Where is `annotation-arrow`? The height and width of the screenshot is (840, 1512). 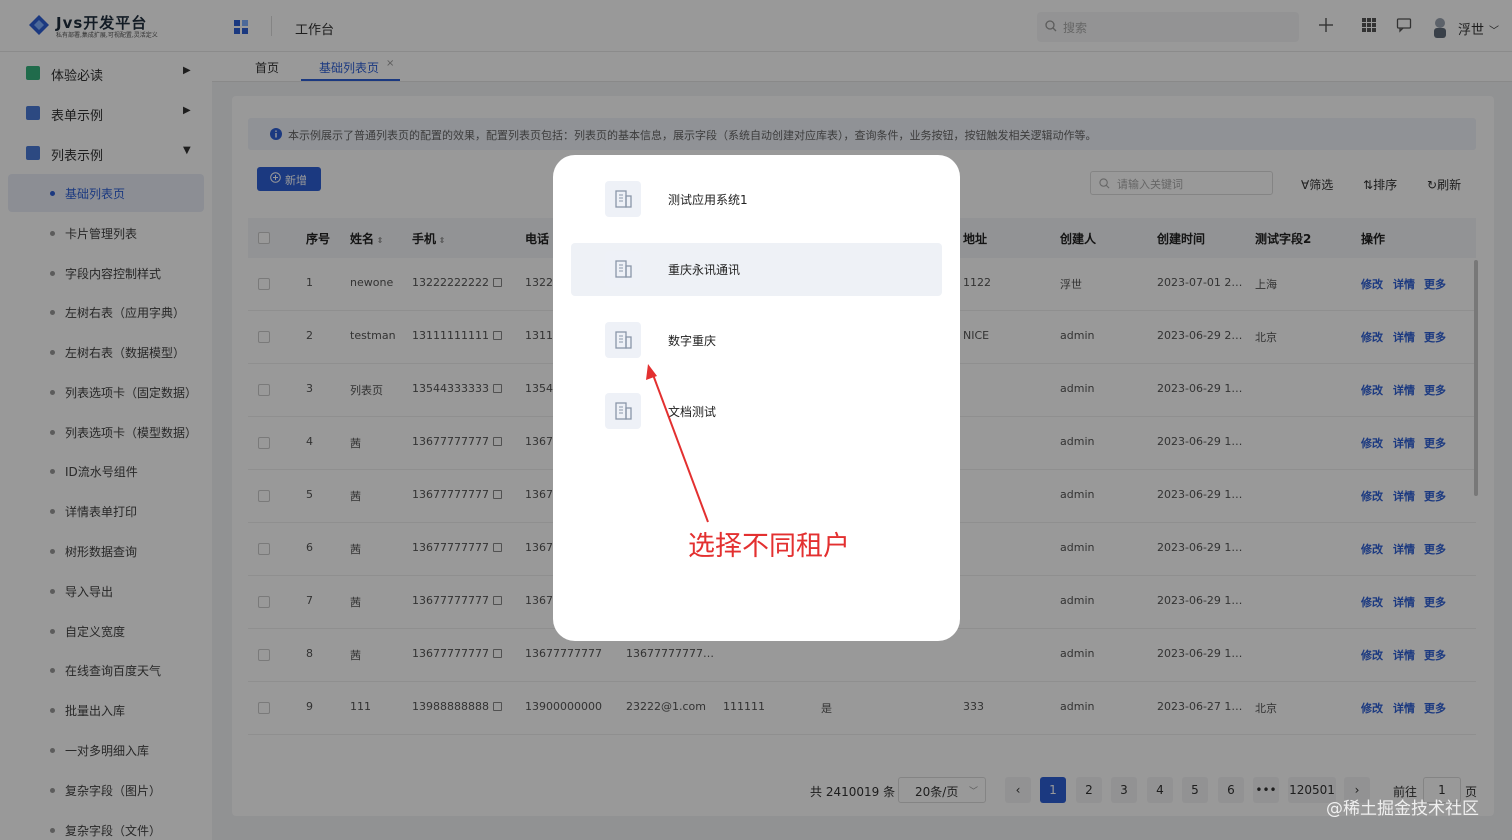
annotation-arrow is located at coordinates (677, 443).